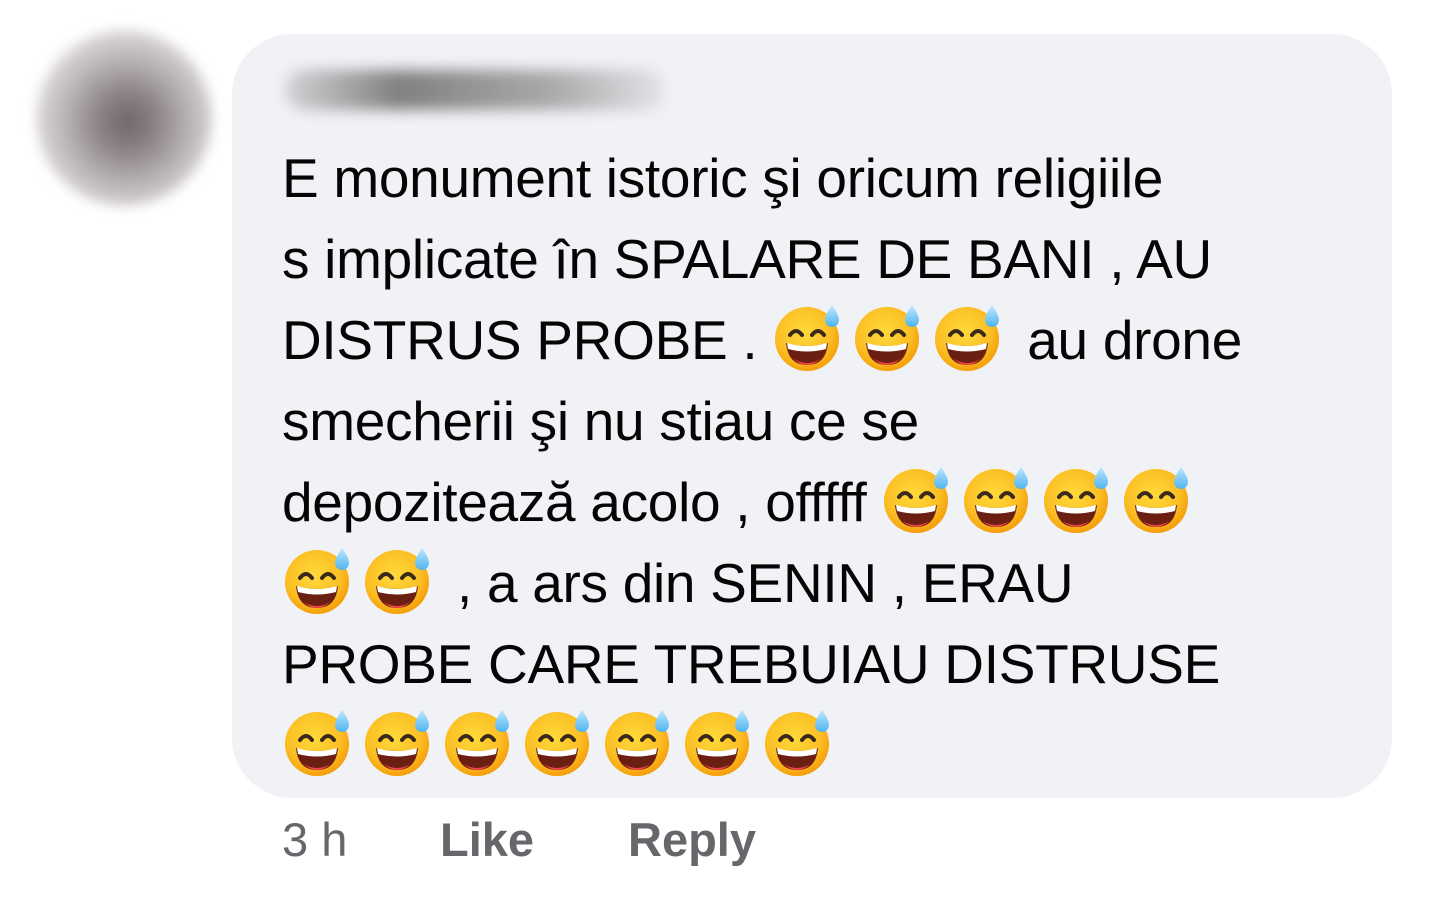 This screenshot has height=897, width=1440. Describe the element at coordinates (475, 90) in the screenshot. I see `author-name` at that location.